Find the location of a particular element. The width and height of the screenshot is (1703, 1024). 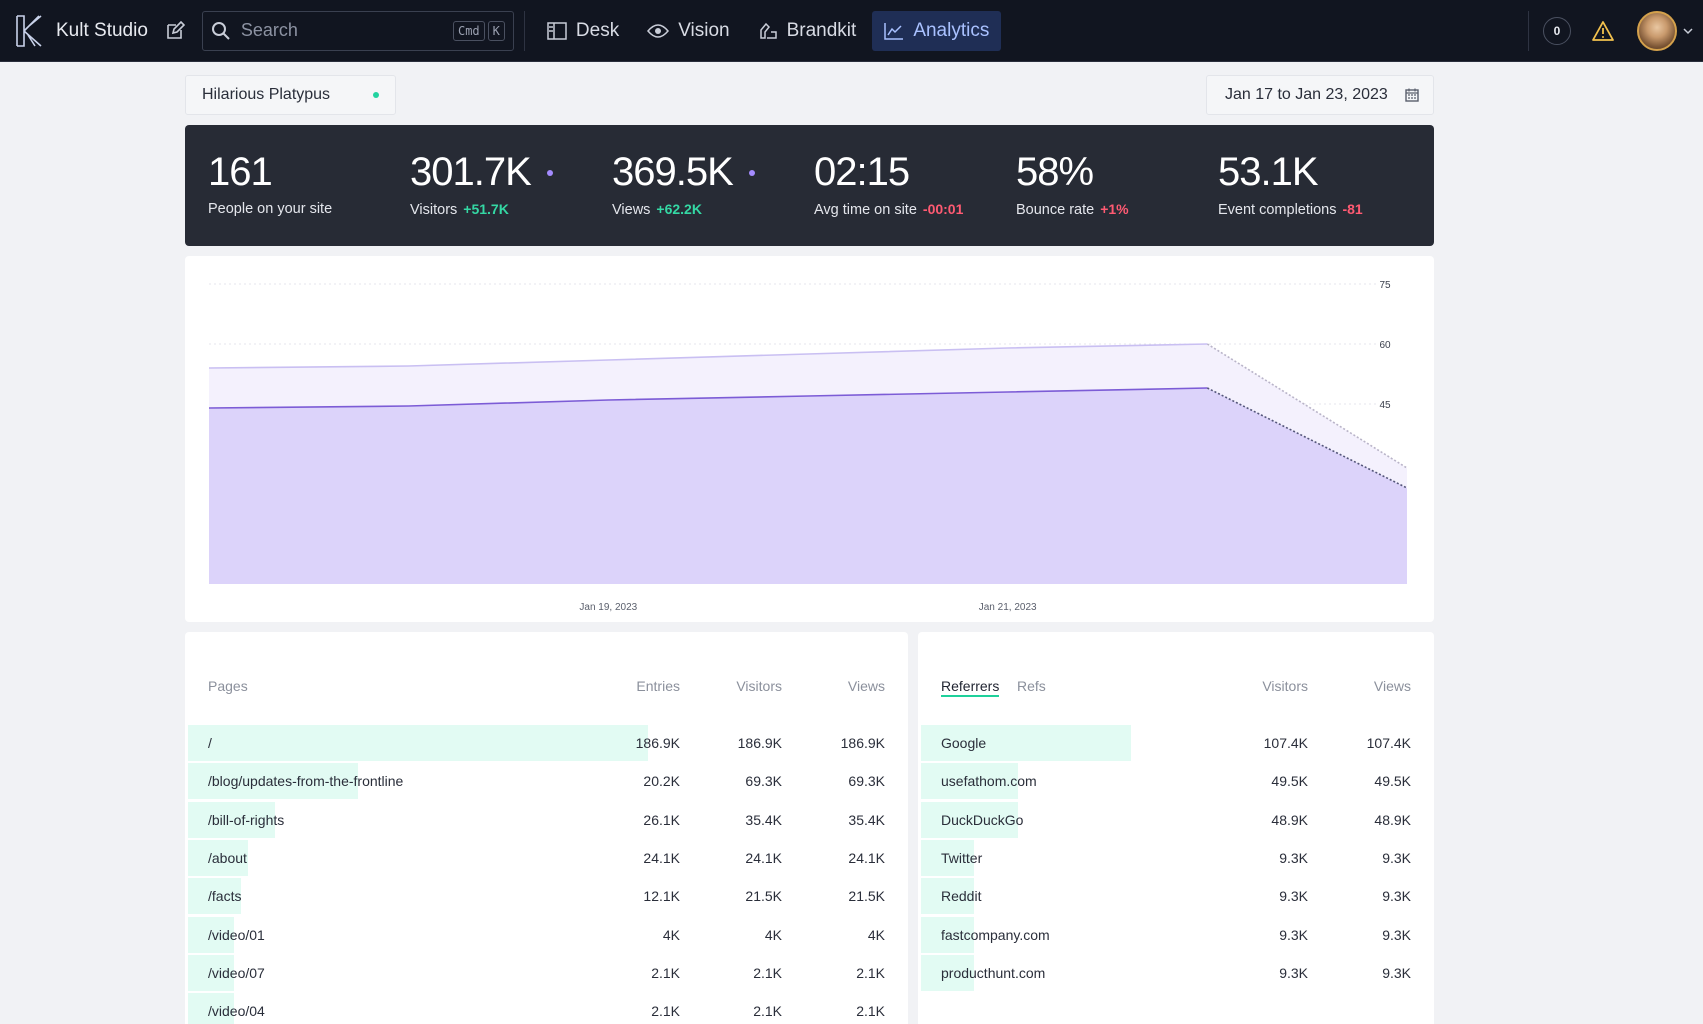

nav-analytics: Analytics is located at coordinates (937, 30).